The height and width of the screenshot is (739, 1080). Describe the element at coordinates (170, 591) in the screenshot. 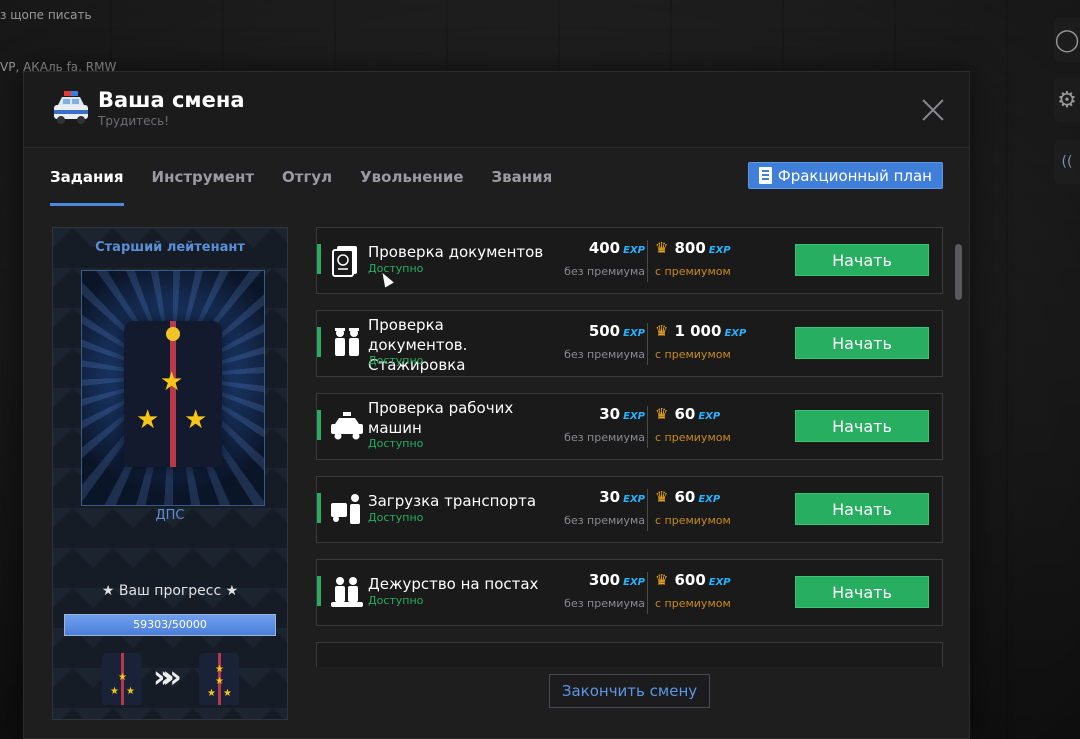

I see `progress-label: ★ Ваш прогресс ★` at that location.